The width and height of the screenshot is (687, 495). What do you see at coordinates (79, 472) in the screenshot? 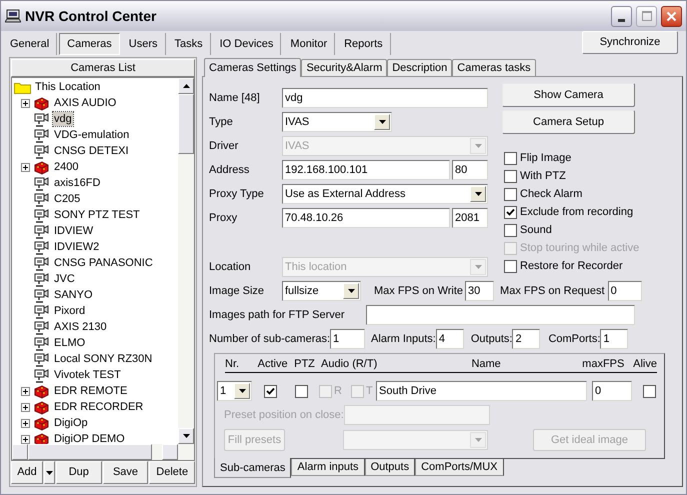
I see `button: Dup` at bounding box center [79, 472].